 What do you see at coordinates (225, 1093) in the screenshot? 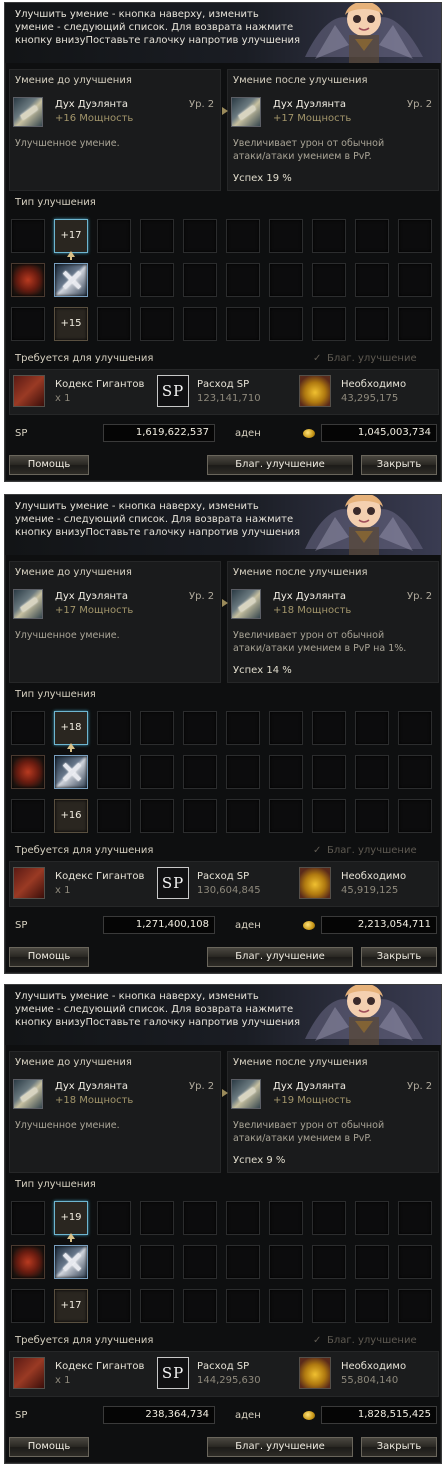
I see `arrow-right-icon` at bounding box center [225, 1093].